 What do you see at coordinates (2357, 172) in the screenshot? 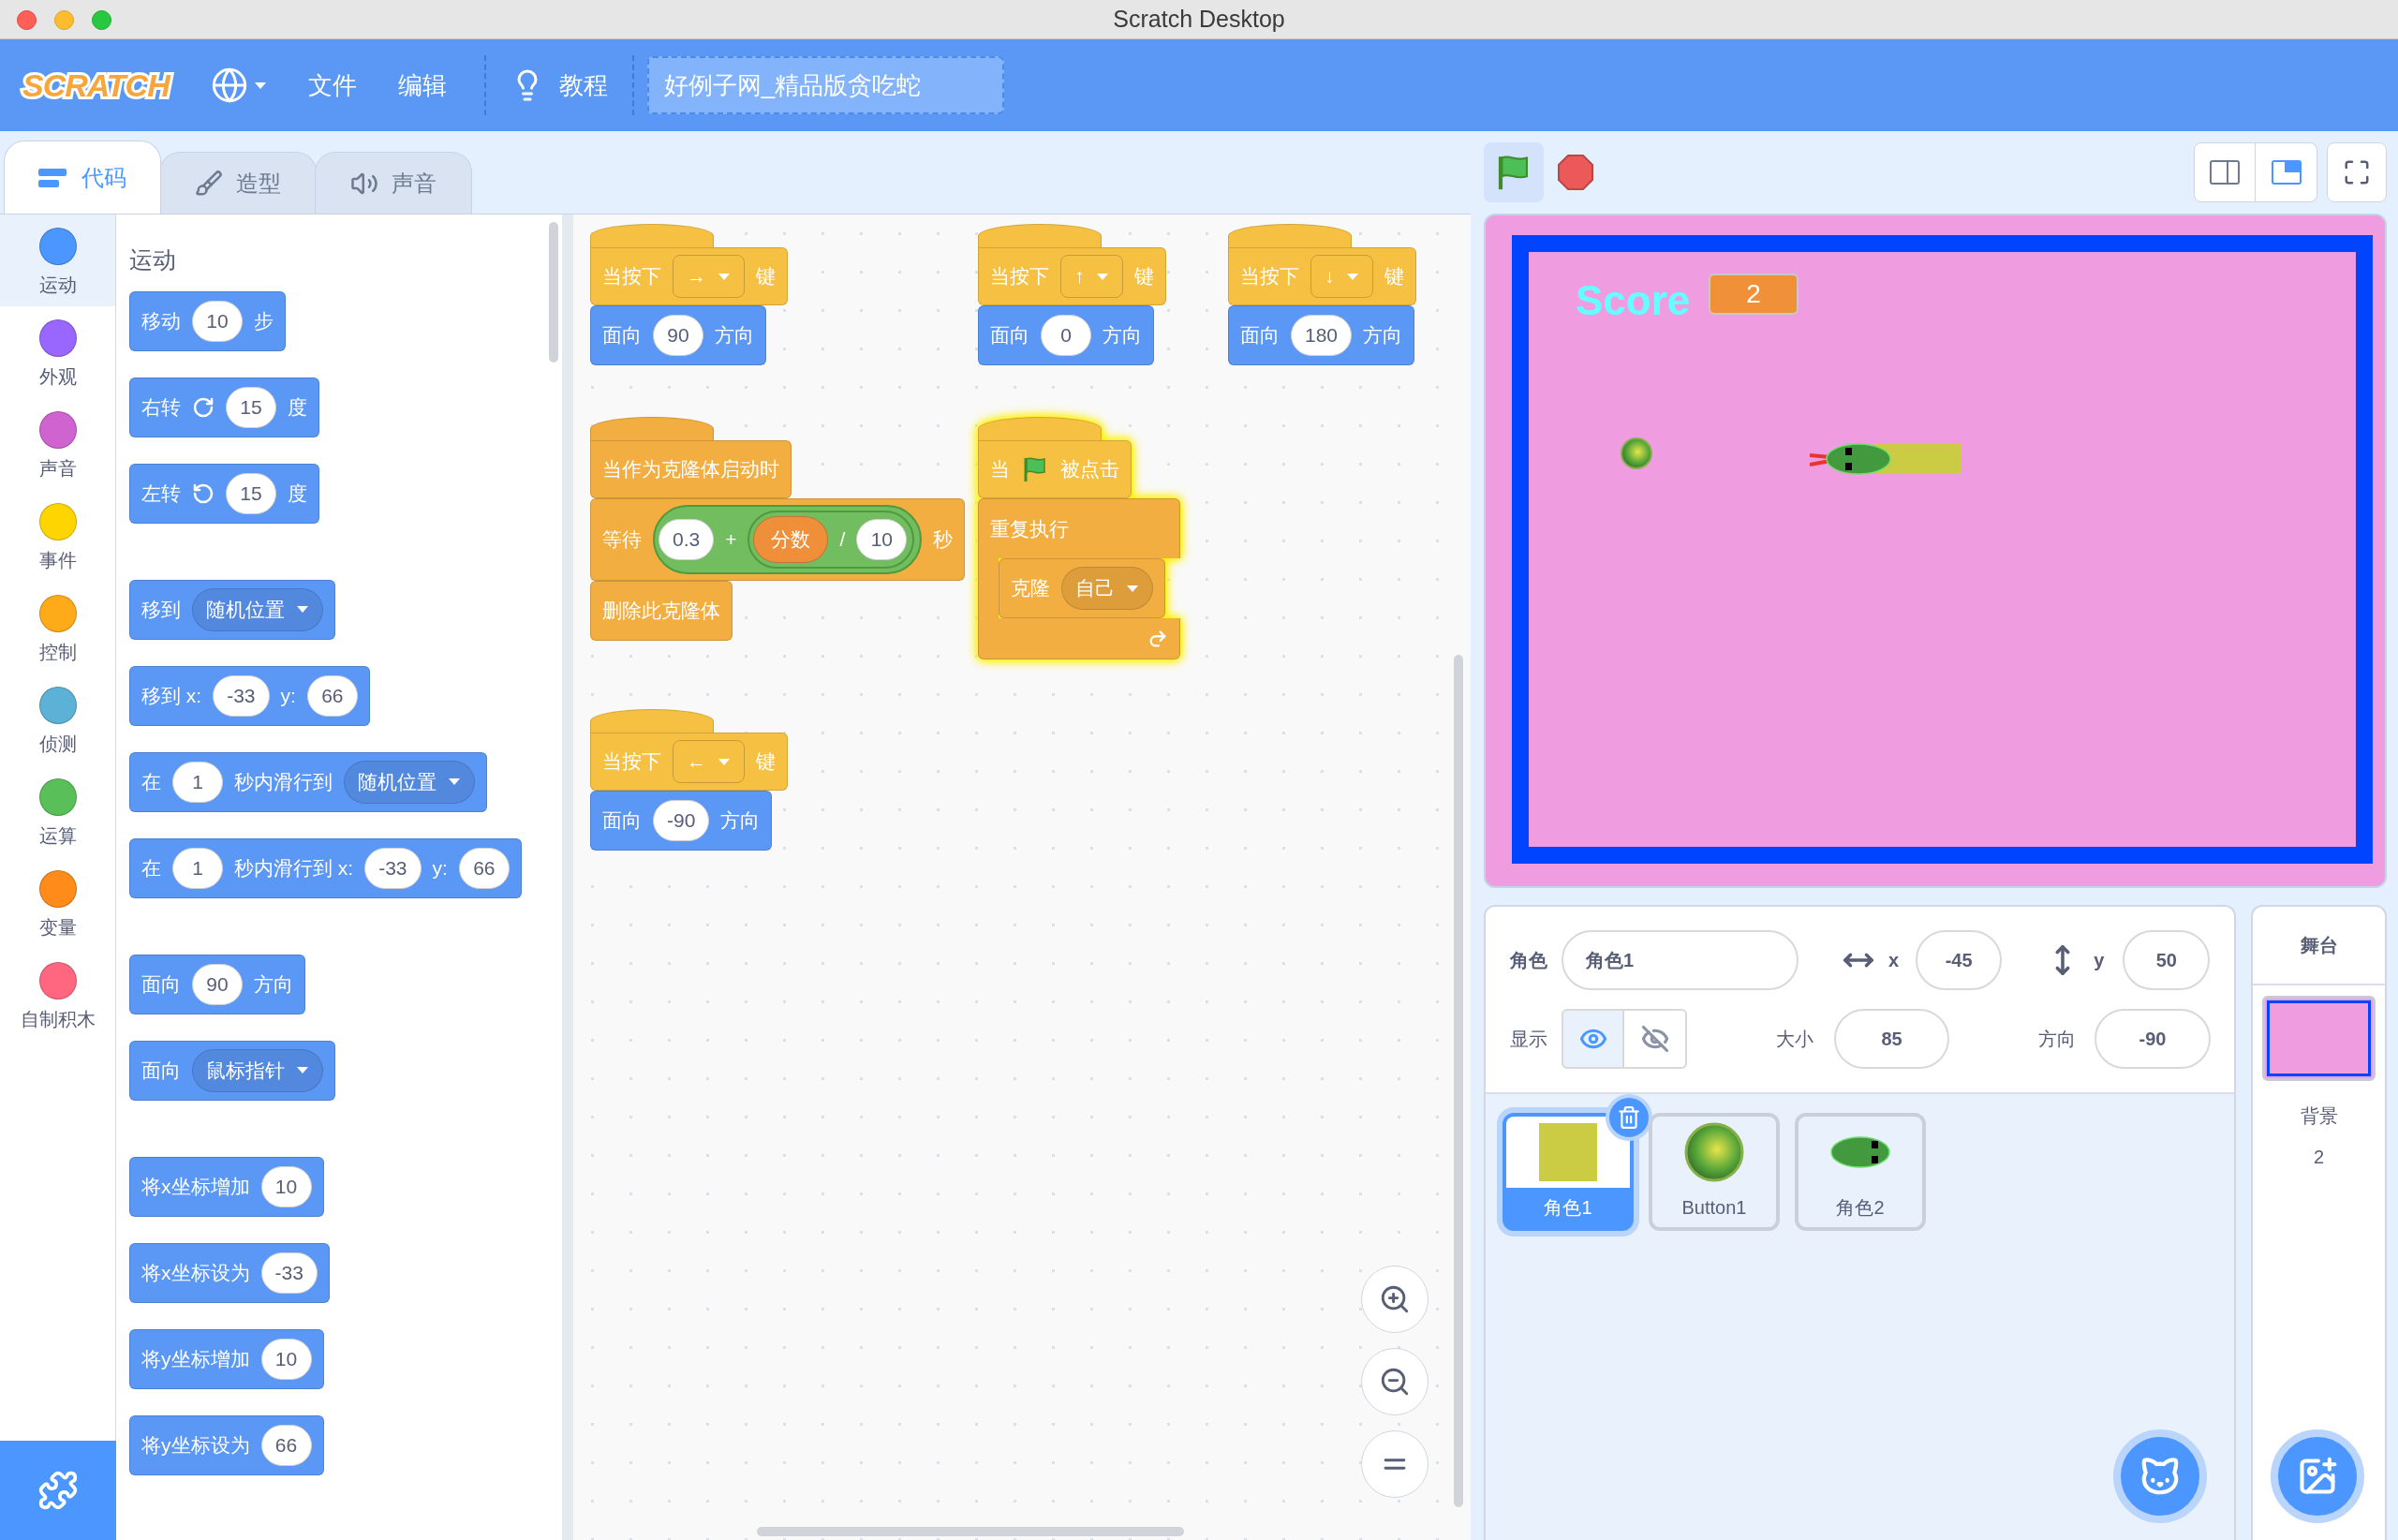
I see `fullscreen-button` at bounding box center [2357, 172].